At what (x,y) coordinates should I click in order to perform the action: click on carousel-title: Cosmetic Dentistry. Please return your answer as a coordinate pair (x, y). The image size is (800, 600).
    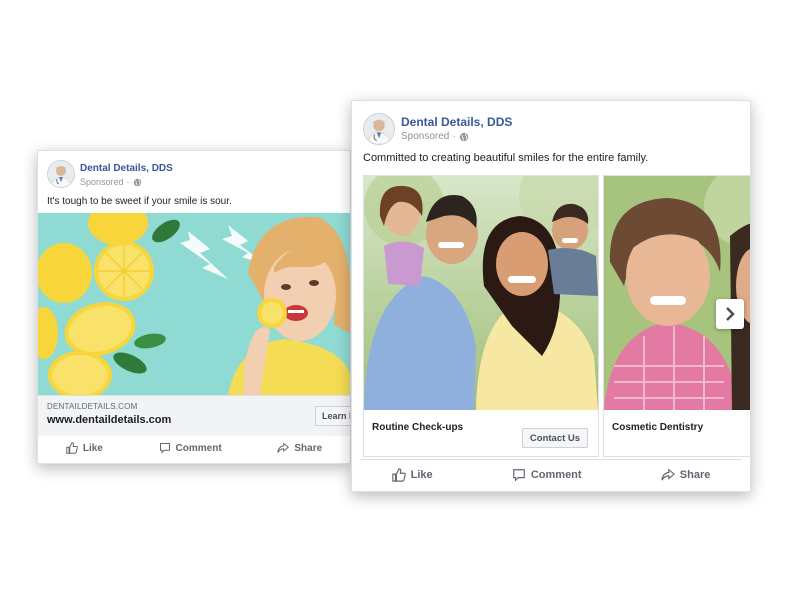
    Looking at the image, I should click on (658, 427).